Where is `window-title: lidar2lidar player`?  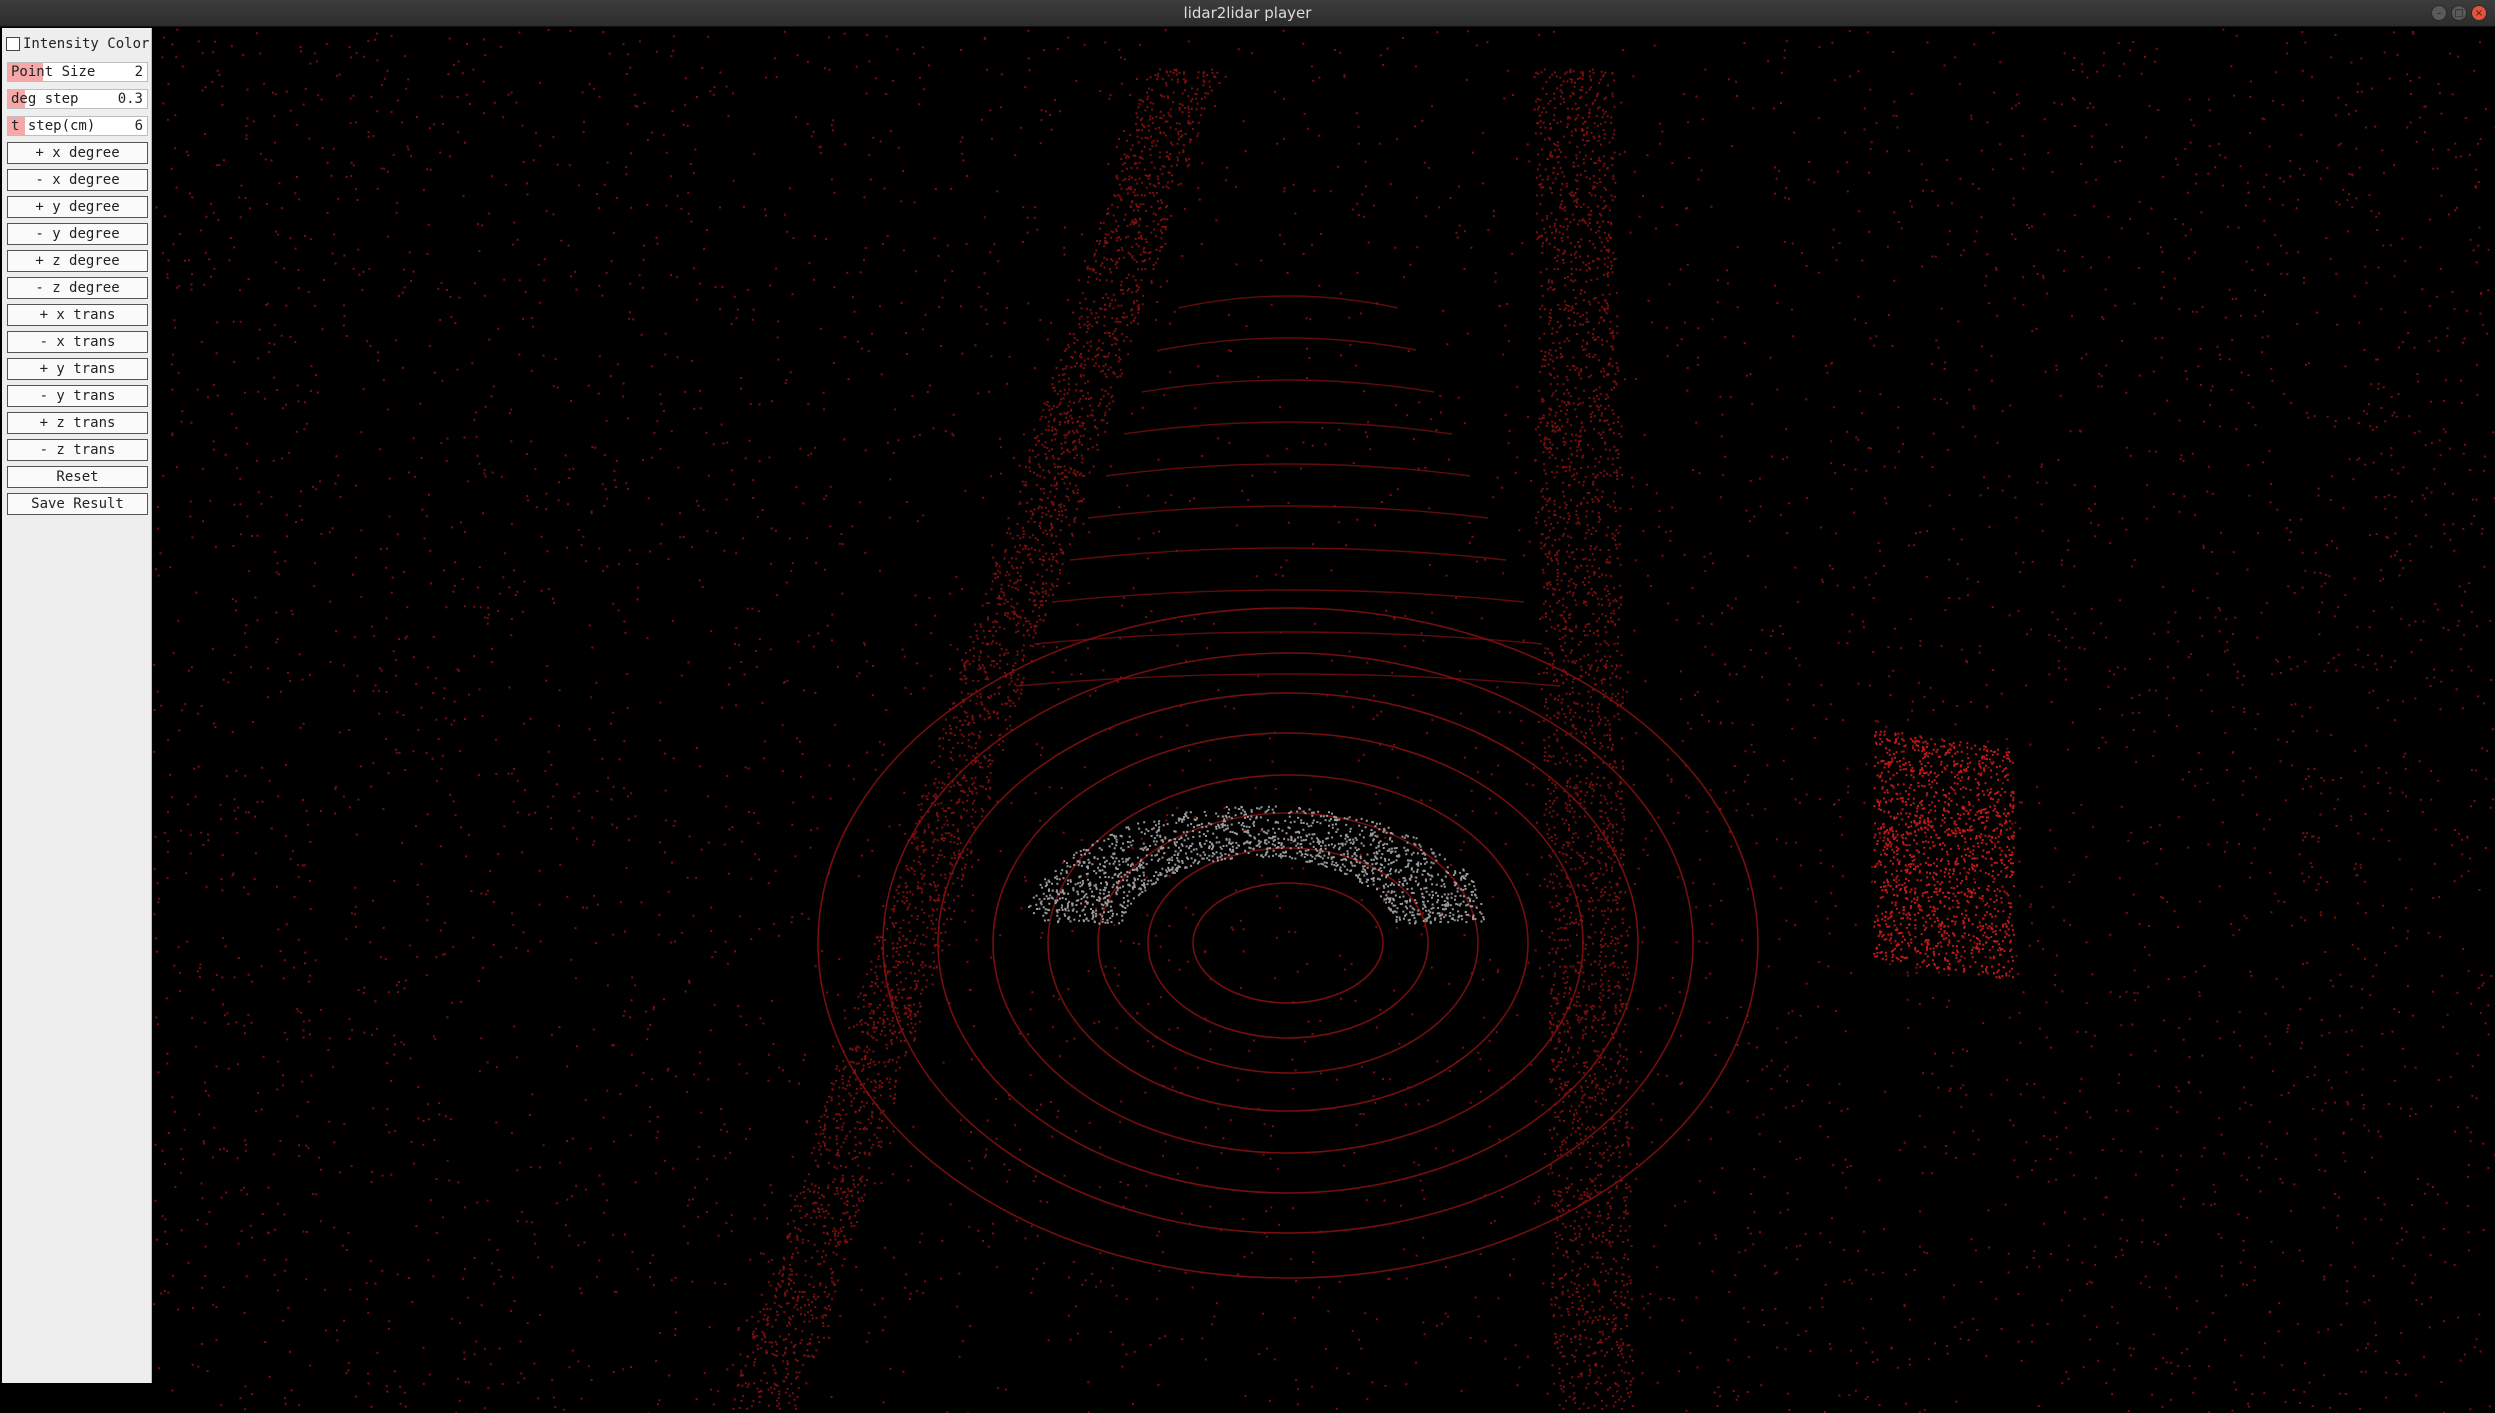
window-title: lidar2lidar player is located at coordinates (1248, 13).